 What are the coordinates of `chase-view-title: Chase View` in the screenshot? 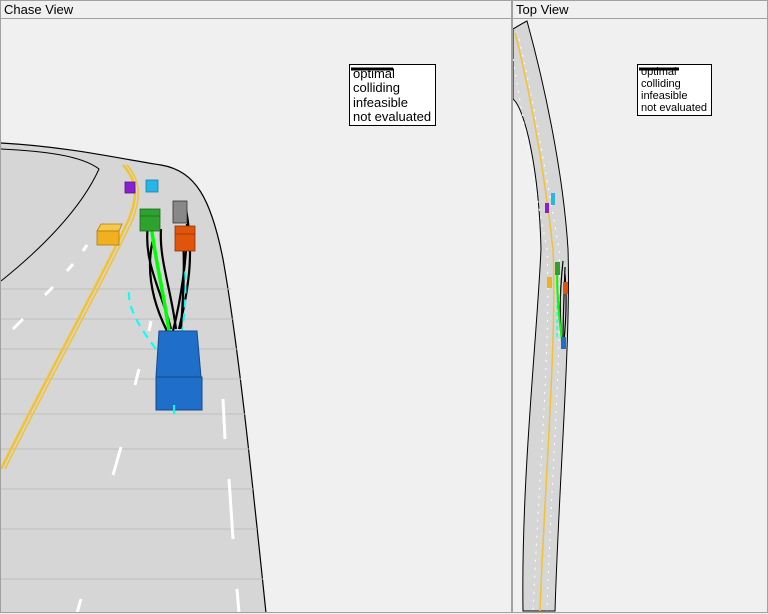 It's located at (256, 10).